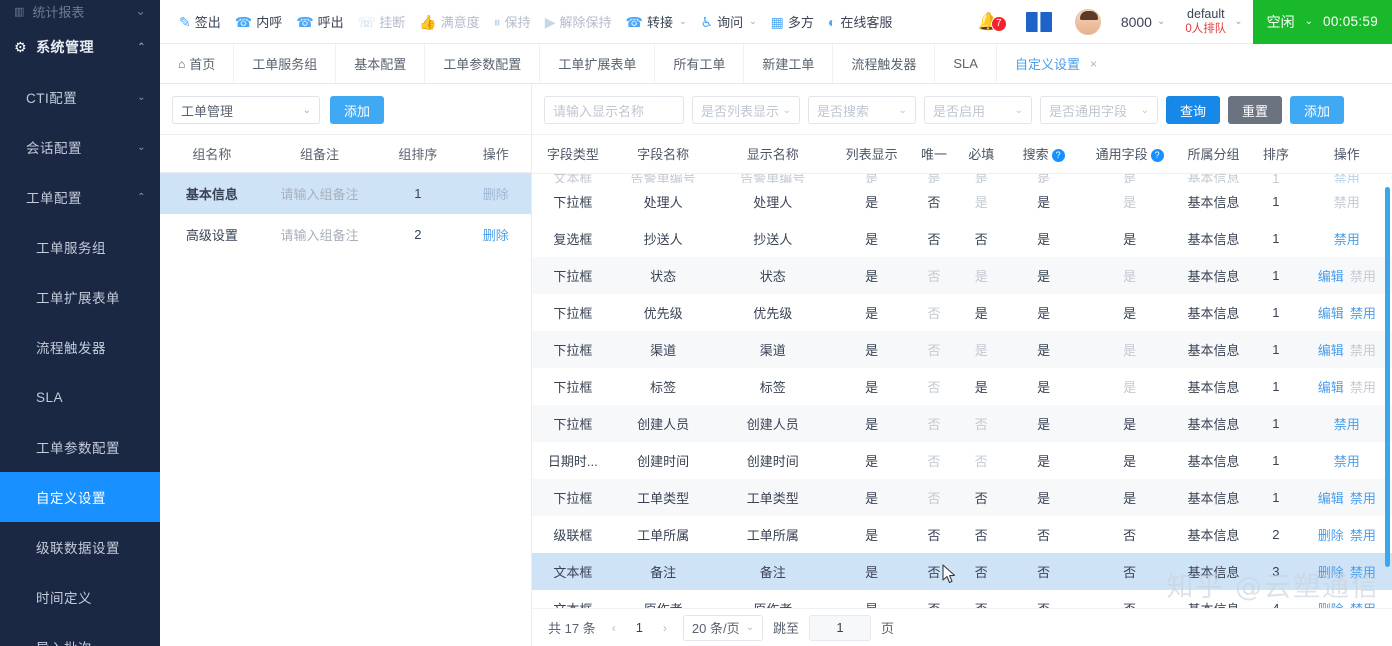 The height and width of the screenshot is (646, 1392). I want to click on sidebar-item-cti: CTI配置 ⌄, so click(80, 97).